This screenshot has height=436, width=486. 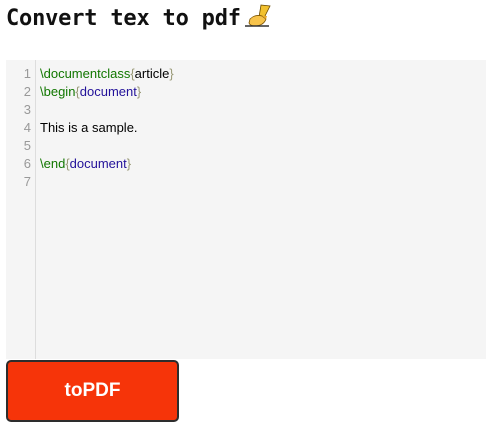 I want to click on line-number: 6, so click(x=27, y=163).